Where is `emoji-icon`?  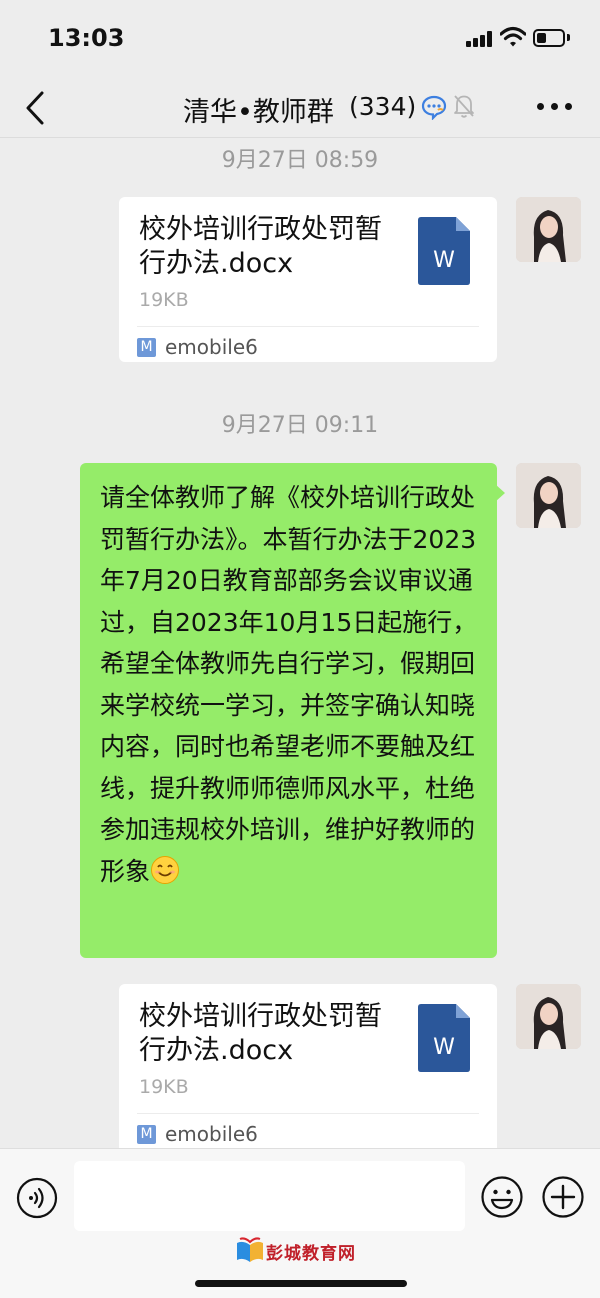
emoji-icon is located at coordinates (502, 1197).